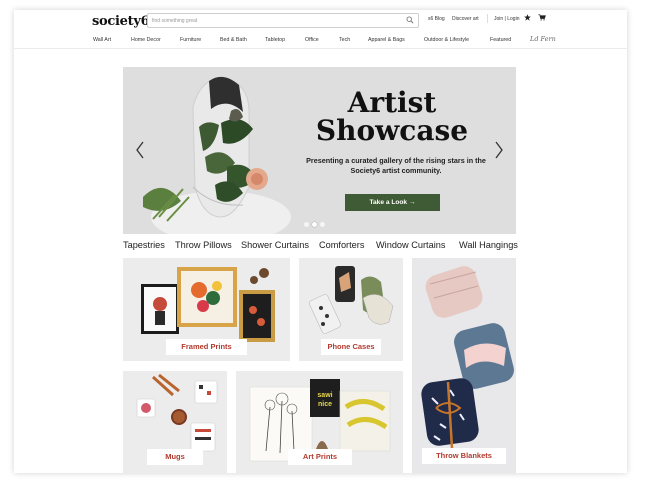  What do you see at coordinates (175, 422) in the screenshot?
I see `mugs-tile: Mugs` at bounding box center [175, 422].